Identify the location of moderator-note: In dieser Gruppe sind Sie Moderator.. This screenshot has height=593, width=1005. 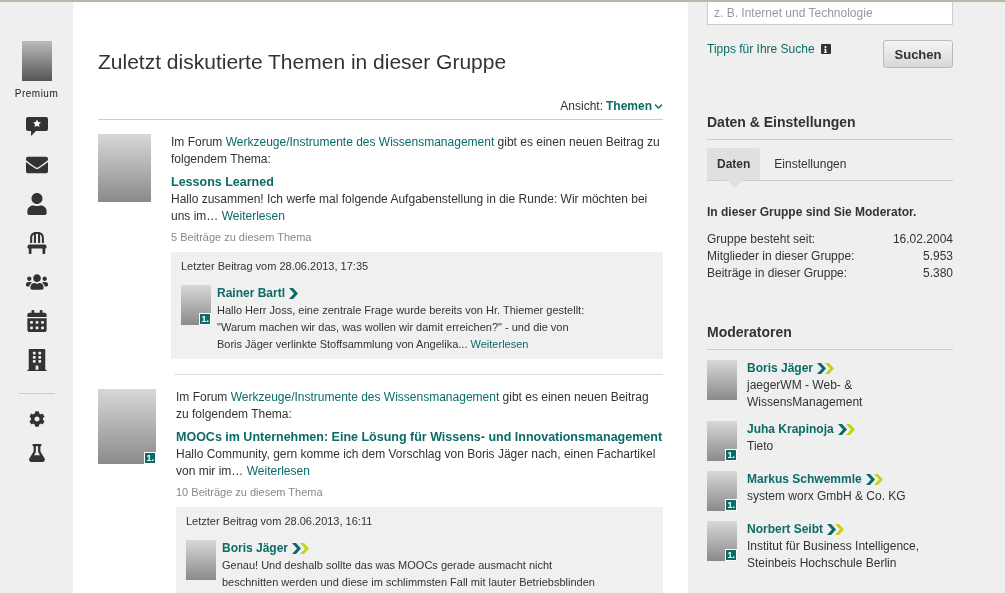
(812, 212).